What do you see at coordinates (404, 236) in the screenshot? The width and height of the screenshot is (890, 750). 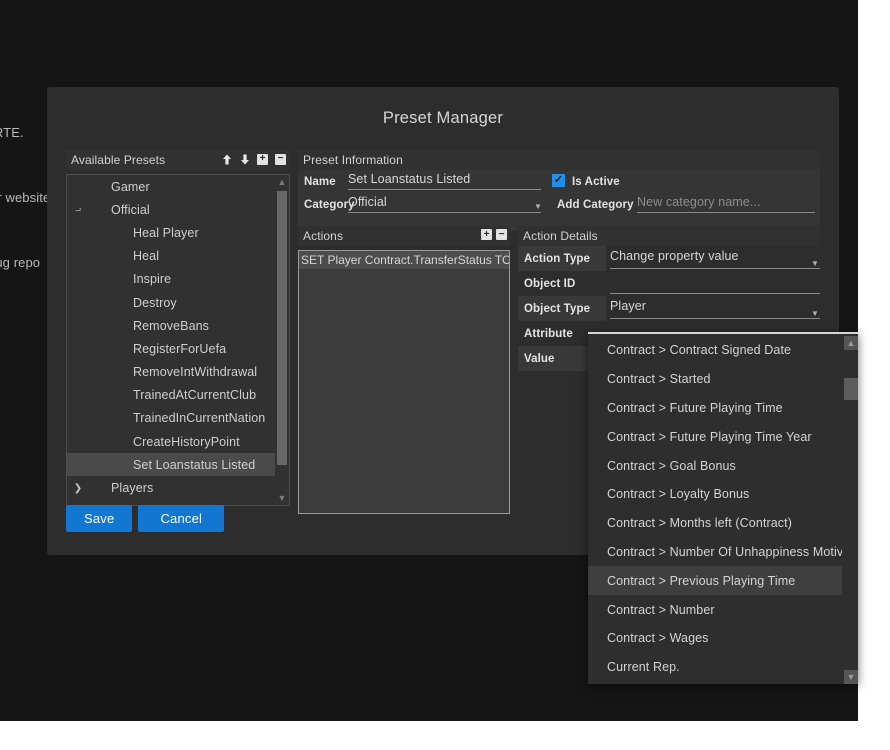 I see `actions-header: Actions + −` at bounding box center [404, 236].